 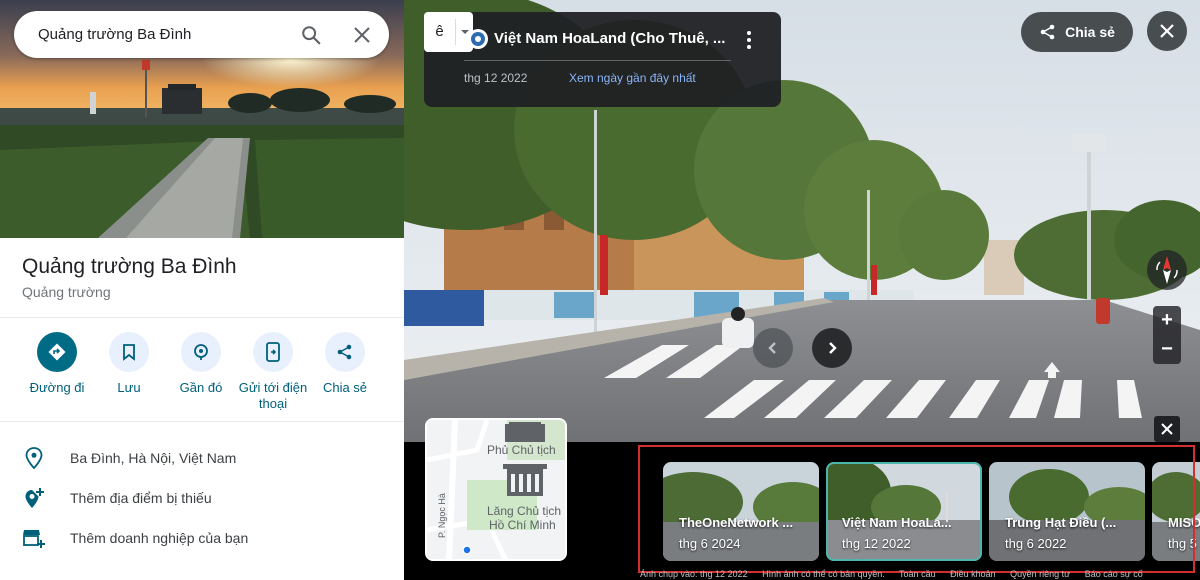 What do you see at coordinates (345, 387) in the screenshot?
I see `share-label: Chia sẻ` at bounding box center [345, 387].